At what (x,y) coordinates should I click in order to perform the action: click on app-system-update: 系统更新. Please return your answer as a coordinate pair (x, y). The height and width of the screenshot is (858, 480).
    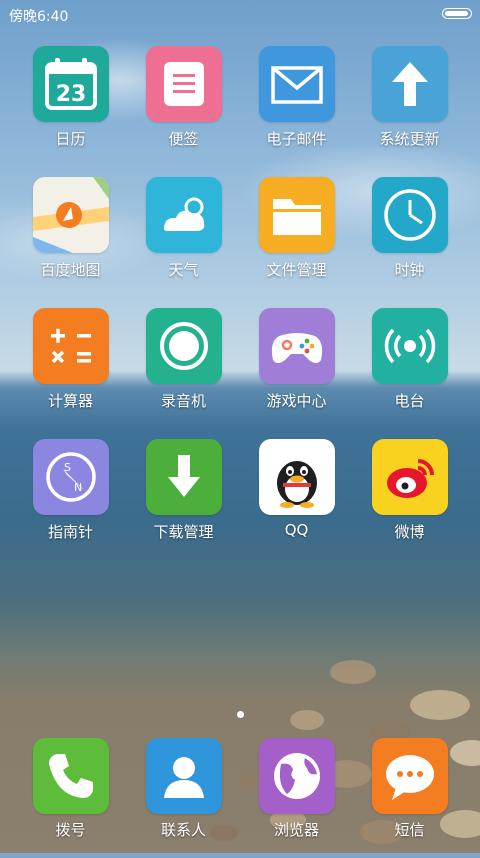
    Looking at the image, I should click on (409, 106).